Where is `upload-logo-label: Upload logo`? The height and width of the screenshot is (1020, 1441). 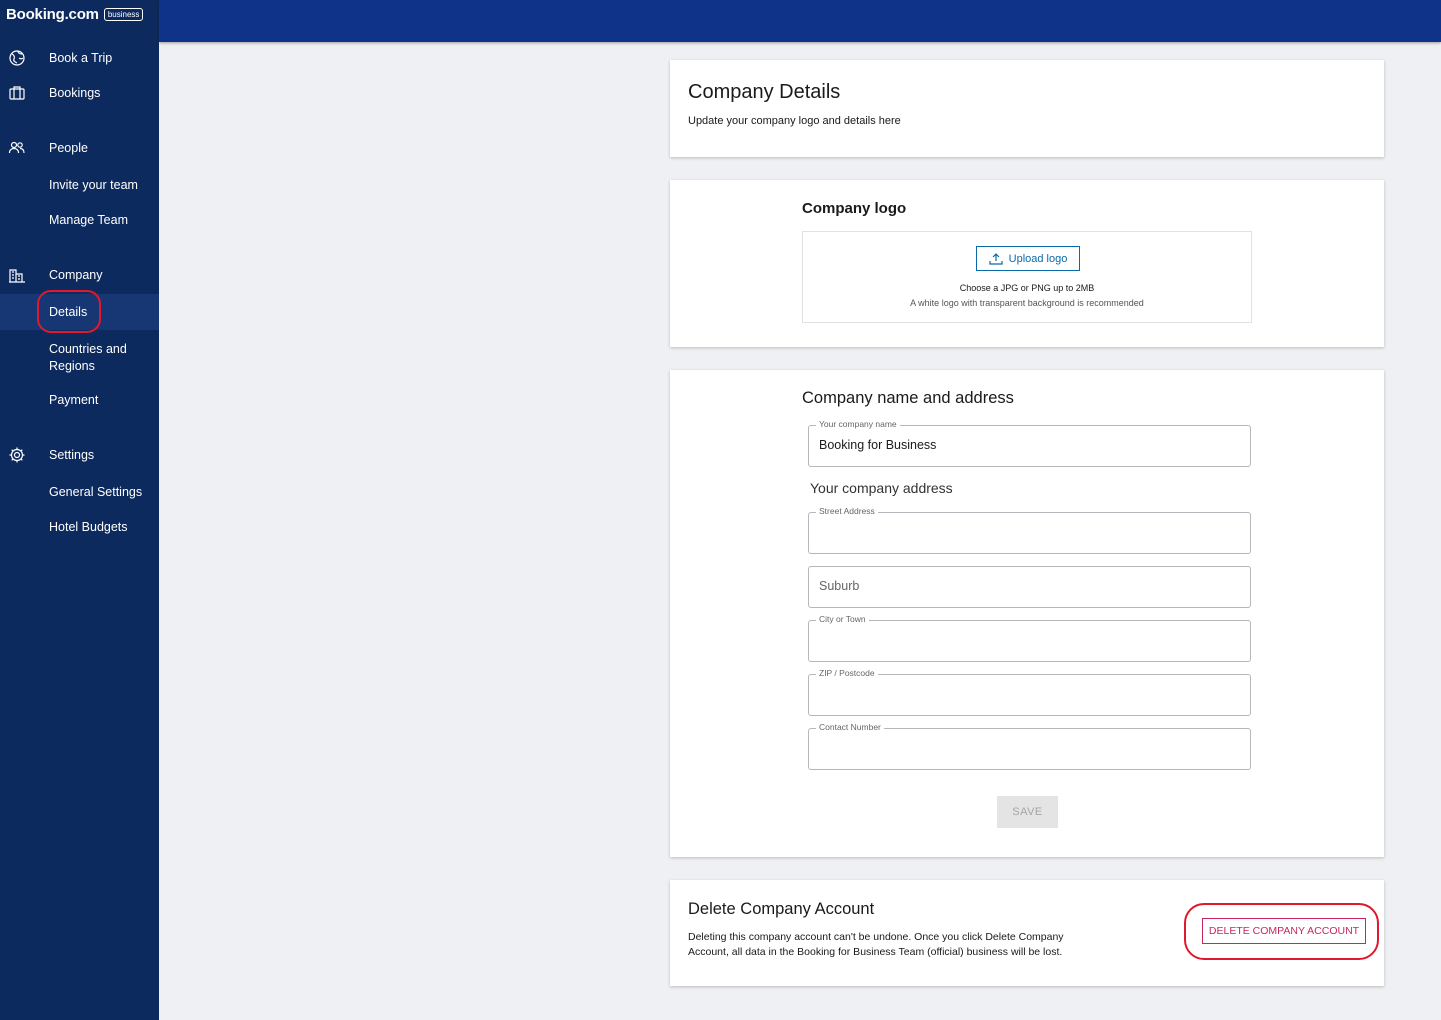
upload-logo-label: Upload logo is located at coordinates (1038, 258).